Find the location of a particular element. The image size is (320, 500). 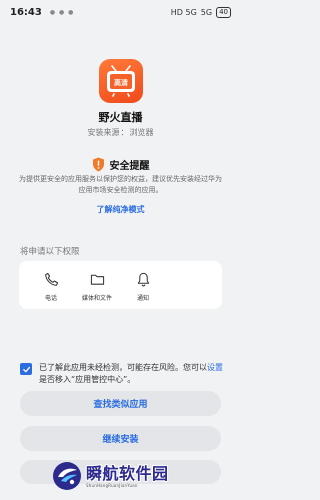

check-icon is located at coordinates (26, 369).